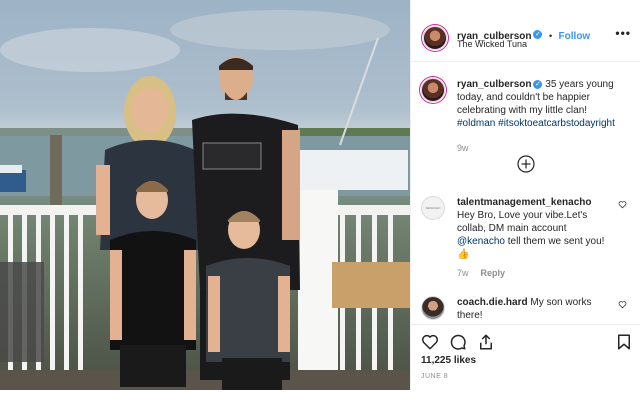  Describe the element at coordinates (532, 309) in the screenshot. I see `comment-body: coach.die.hard My son works there!` at that location.